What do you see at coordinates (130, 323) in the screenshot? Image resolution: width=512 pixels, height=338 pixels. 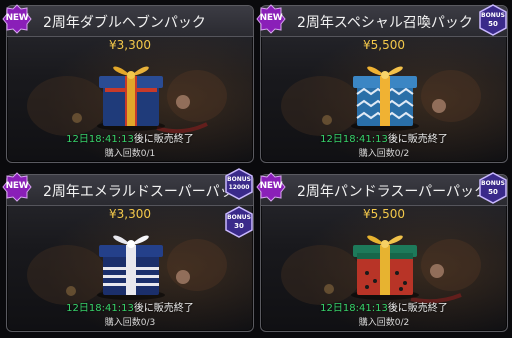 I see `purchase-count: 購入回数0/3` at bounding box center [130, 323].